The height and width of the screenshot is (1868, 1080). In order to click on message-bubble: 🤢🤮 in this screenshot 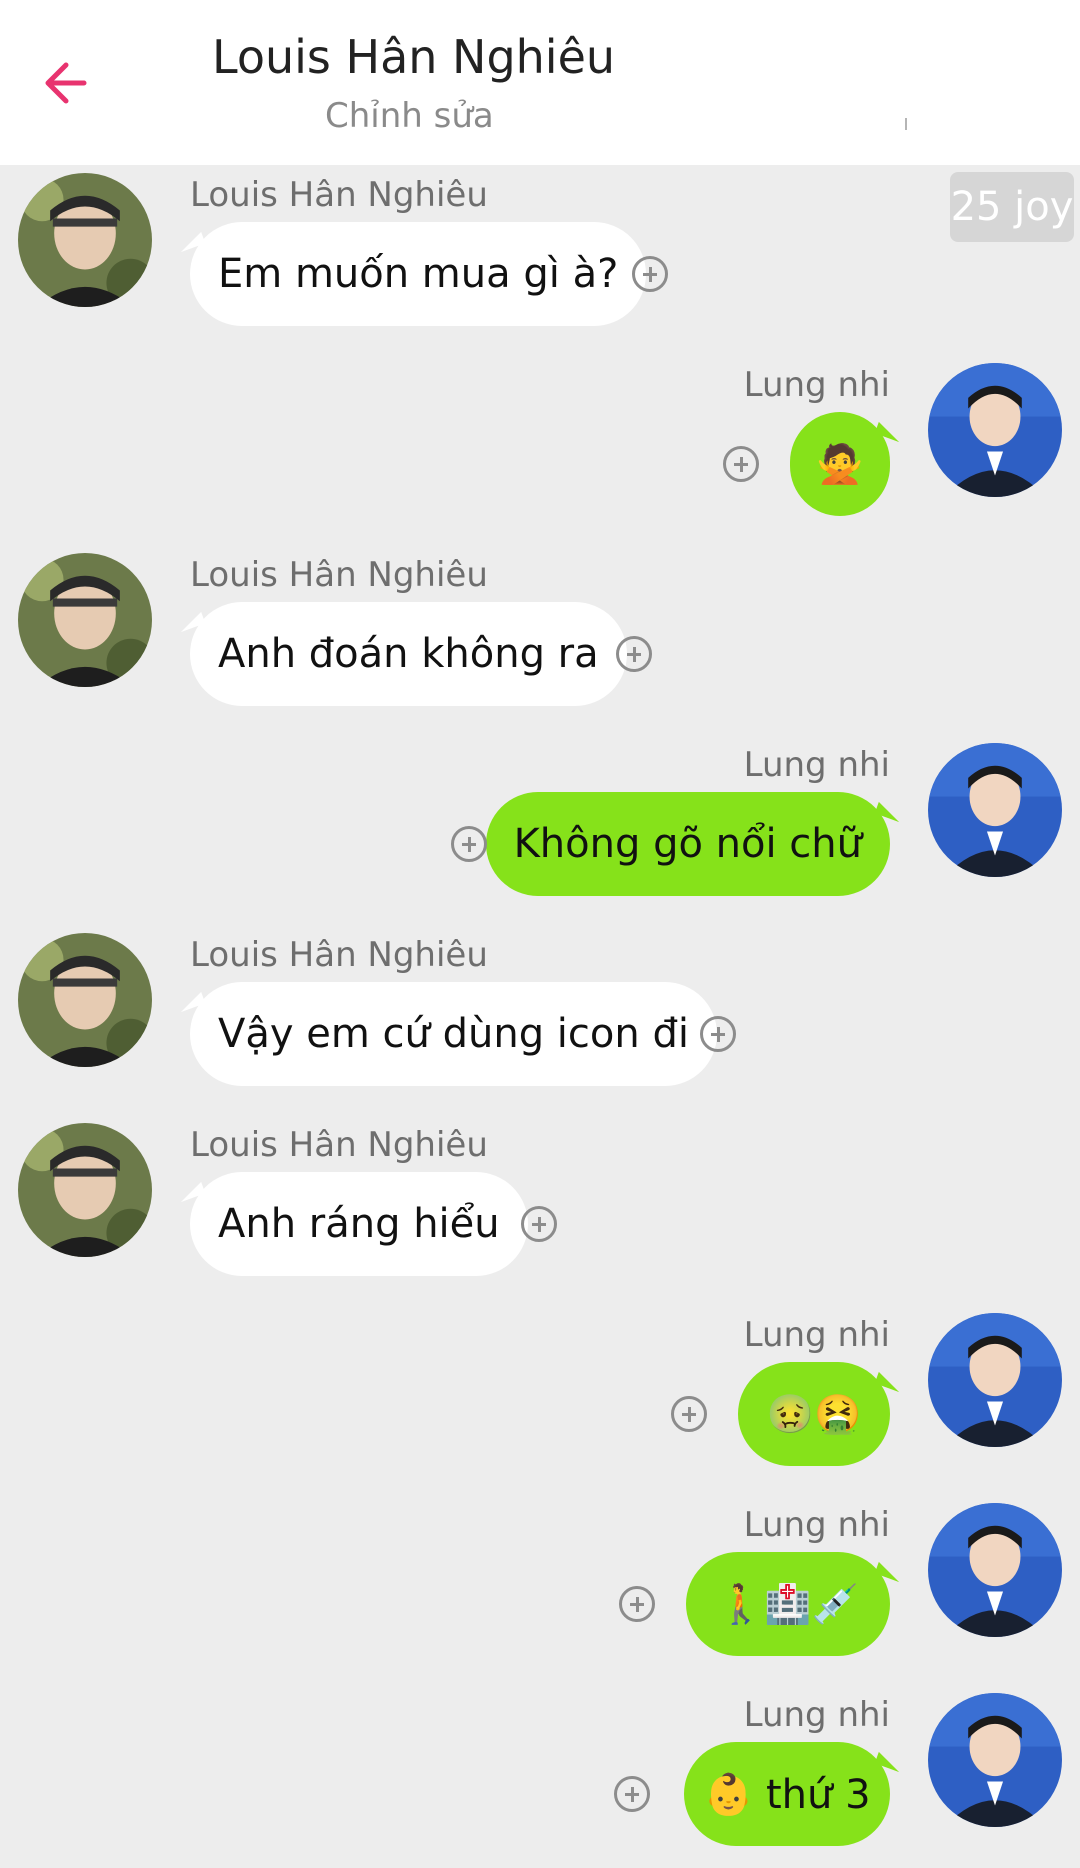, I will do `click(814, 1414)`.